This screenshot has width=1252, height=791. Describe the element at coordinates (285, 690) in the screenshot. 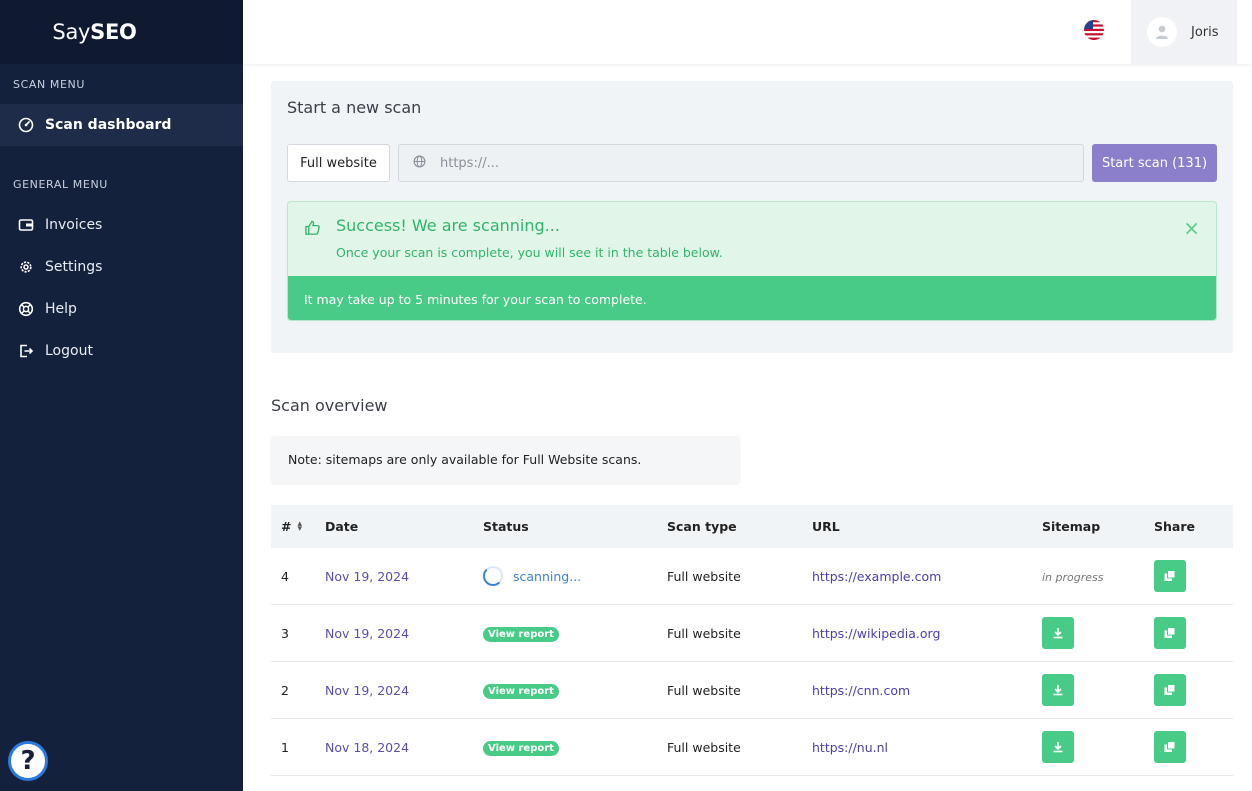

I see `row-number: 2` at that location.